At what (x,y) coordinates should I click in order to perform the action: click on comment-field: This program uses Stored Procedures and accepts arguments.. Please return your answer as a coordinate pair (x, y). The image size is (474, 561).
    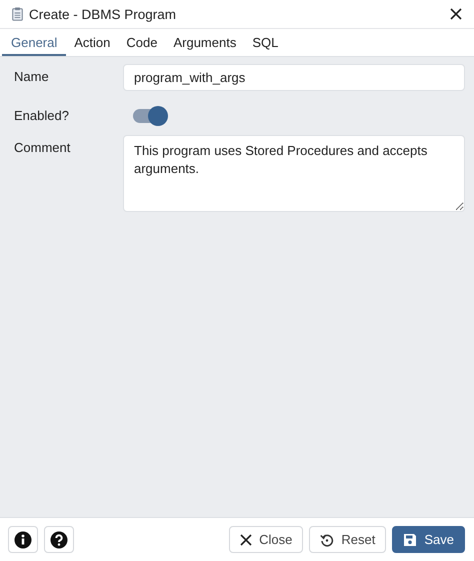
    Looking at the image, I should click on (294, 173).